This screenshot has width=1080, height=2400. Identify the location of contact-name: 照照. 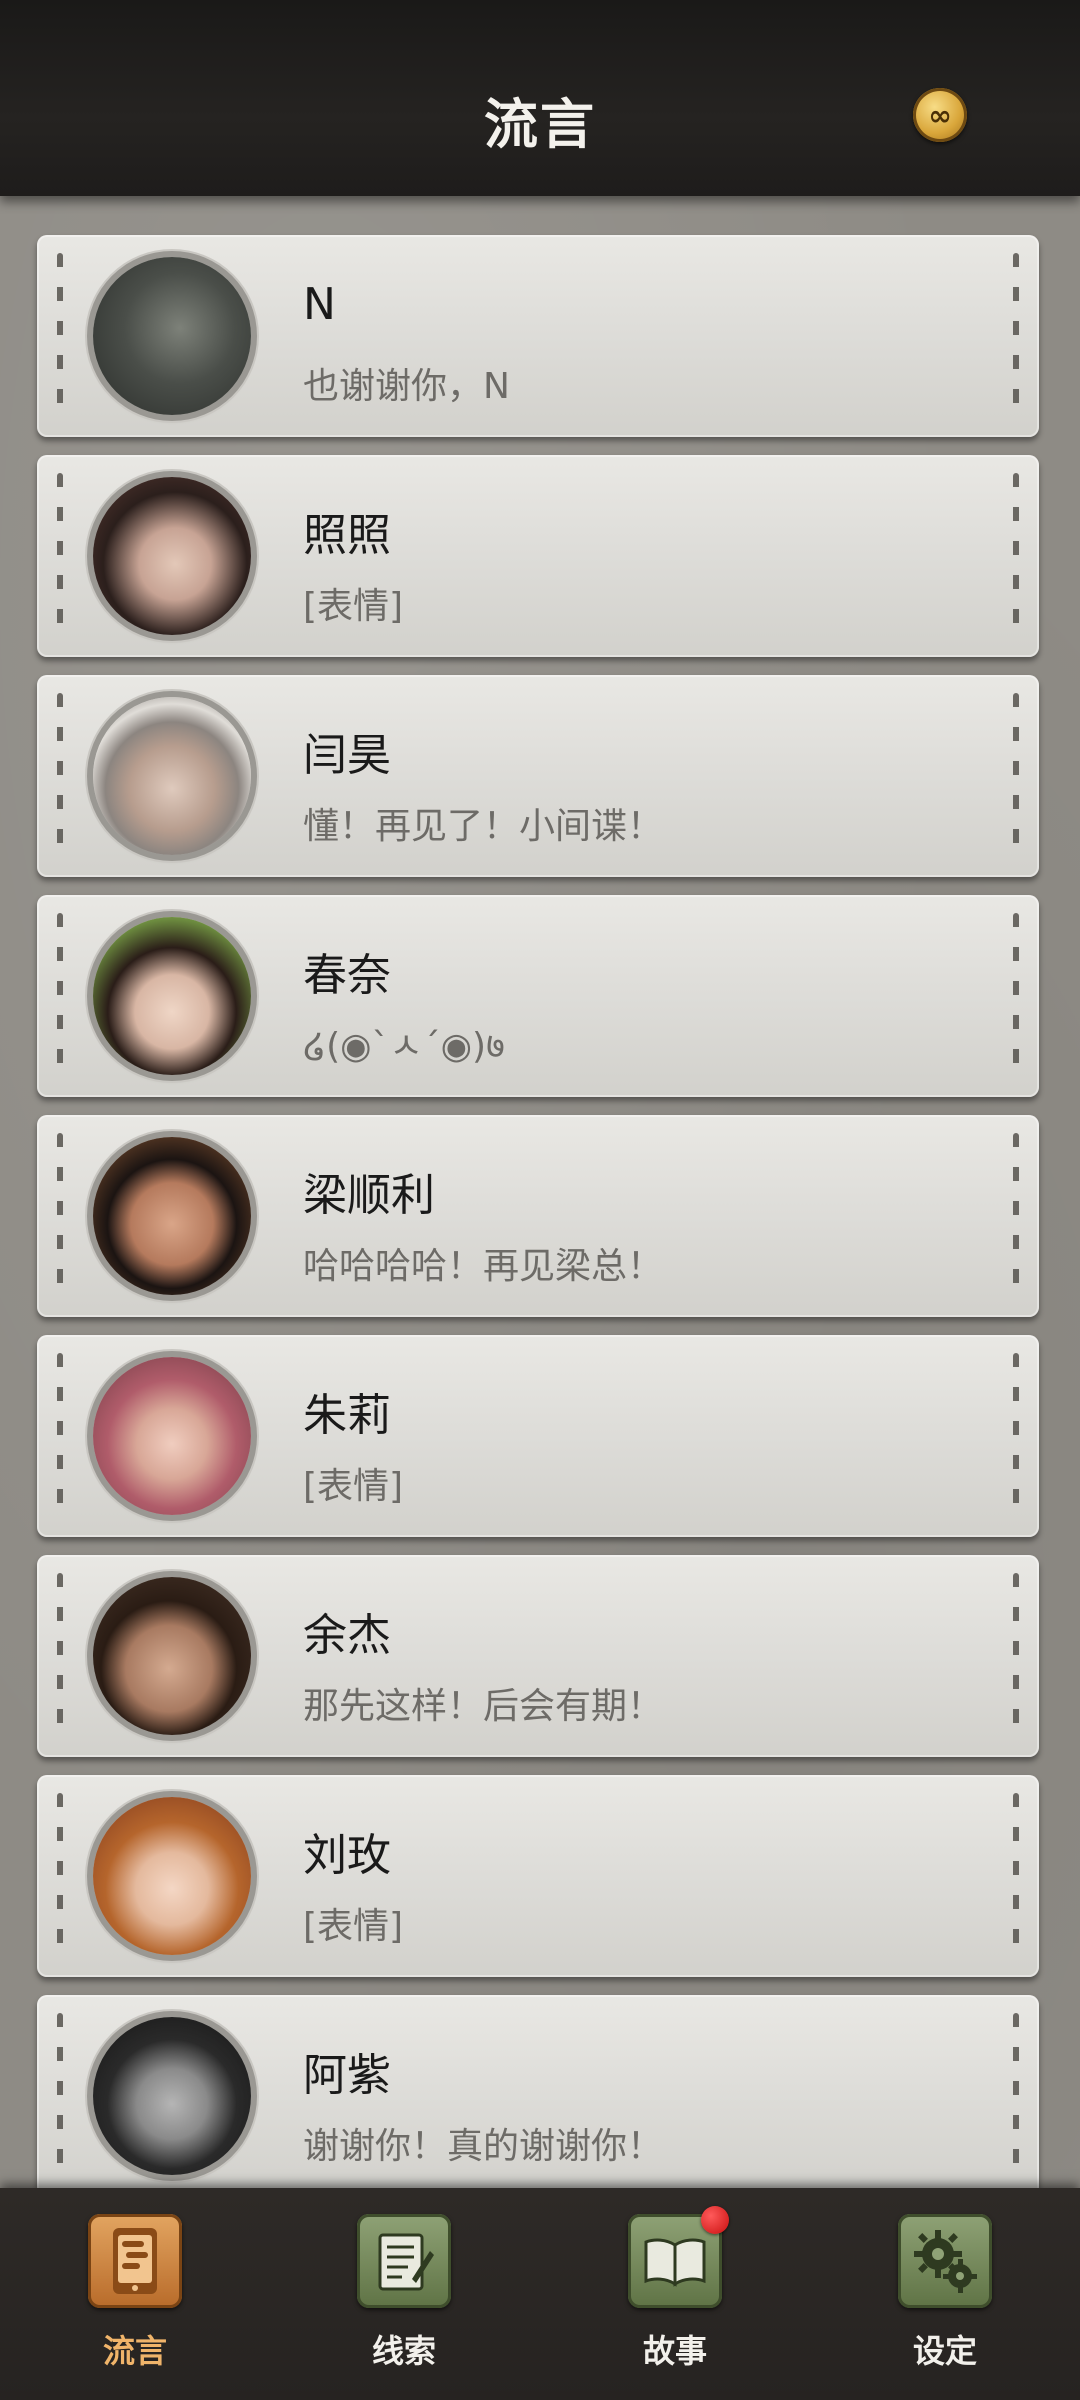
(347, 535).